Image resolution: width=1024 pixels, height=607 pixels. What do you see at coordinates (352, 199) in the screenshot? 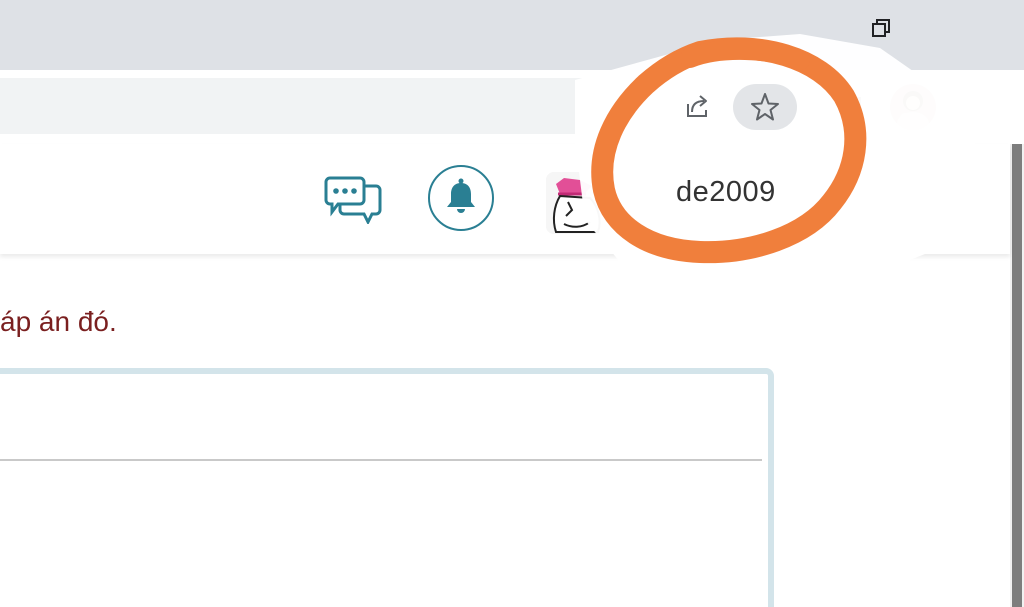
I see `chat-bubbles-icon` at bounding box center [352, 199].